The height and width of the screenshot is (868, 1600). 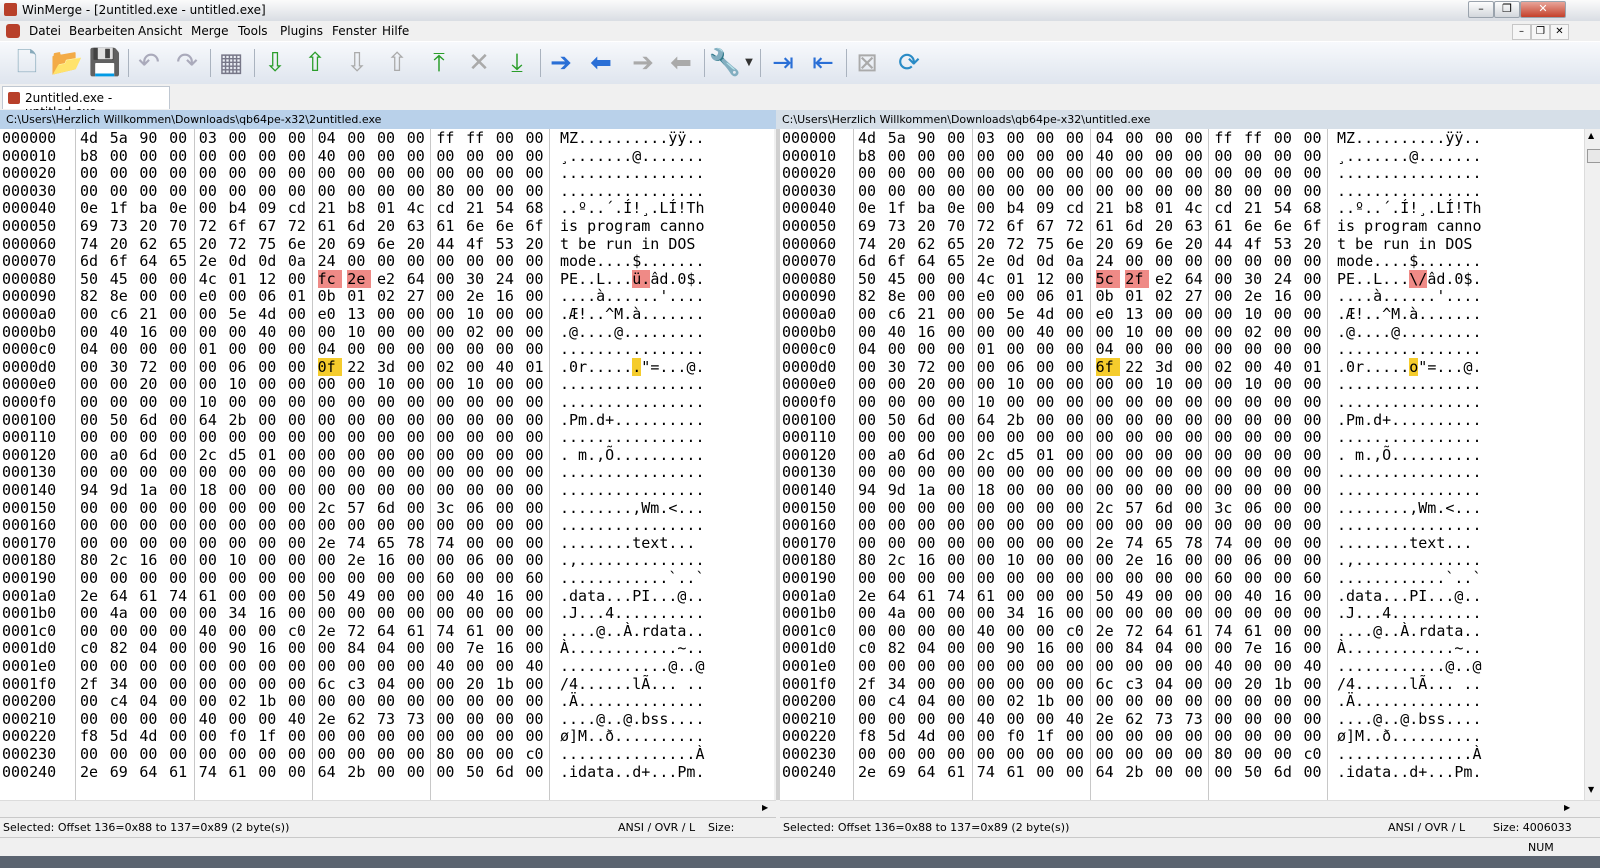 I want to click on minimize-button: –, so click(x=1481, y=9).